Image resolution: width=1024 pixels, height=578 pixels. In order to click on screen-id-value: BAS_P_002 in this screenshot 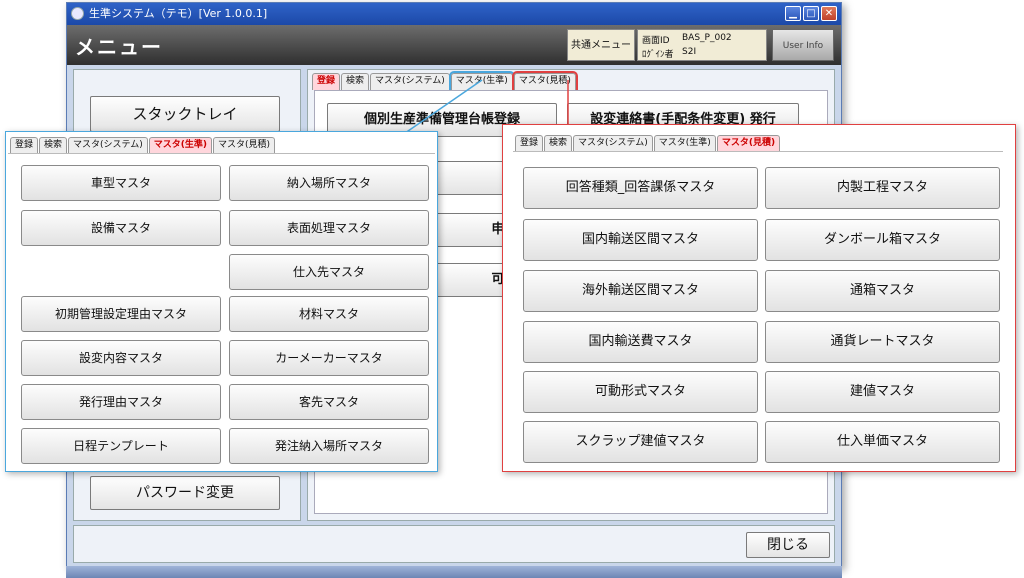, I will do `click(707, 38)`.